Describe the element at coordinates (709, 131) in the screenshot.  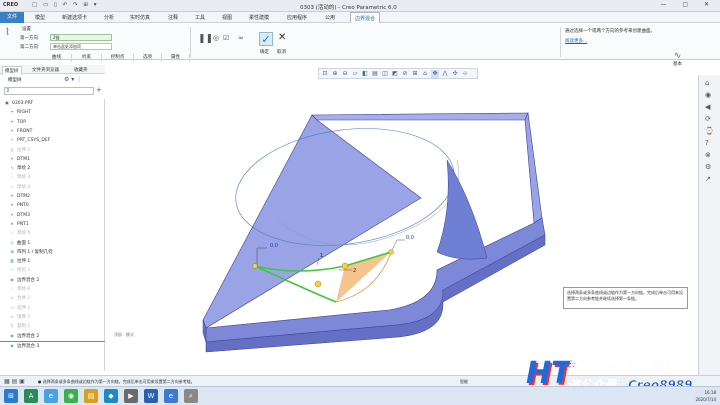
I see `history-icon: ⌚` at that location.